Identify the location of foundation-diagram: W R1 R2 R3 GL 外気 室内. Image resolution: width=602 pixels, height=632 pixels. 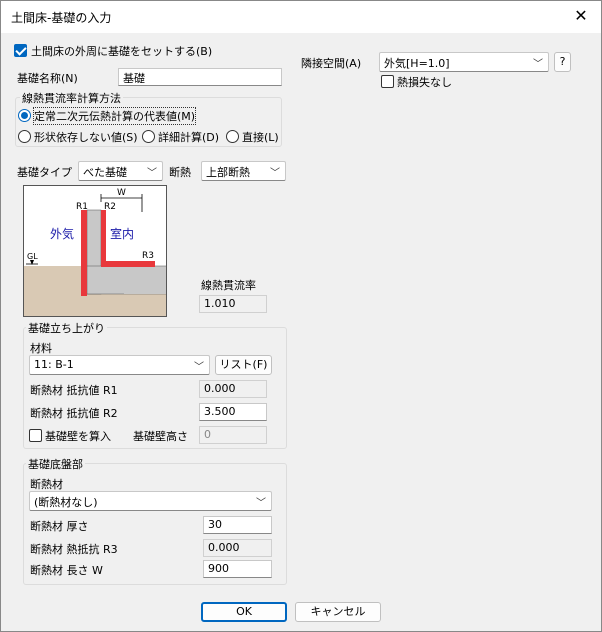
(95, 251).